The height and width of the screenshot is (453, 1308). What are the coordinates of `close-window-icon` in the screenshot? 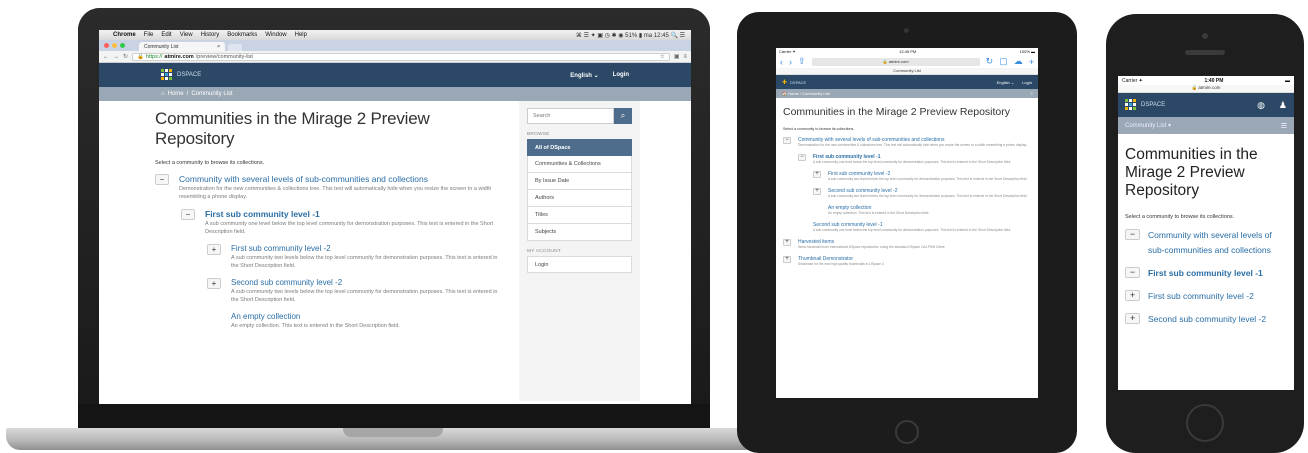 It's located at (106, 45).